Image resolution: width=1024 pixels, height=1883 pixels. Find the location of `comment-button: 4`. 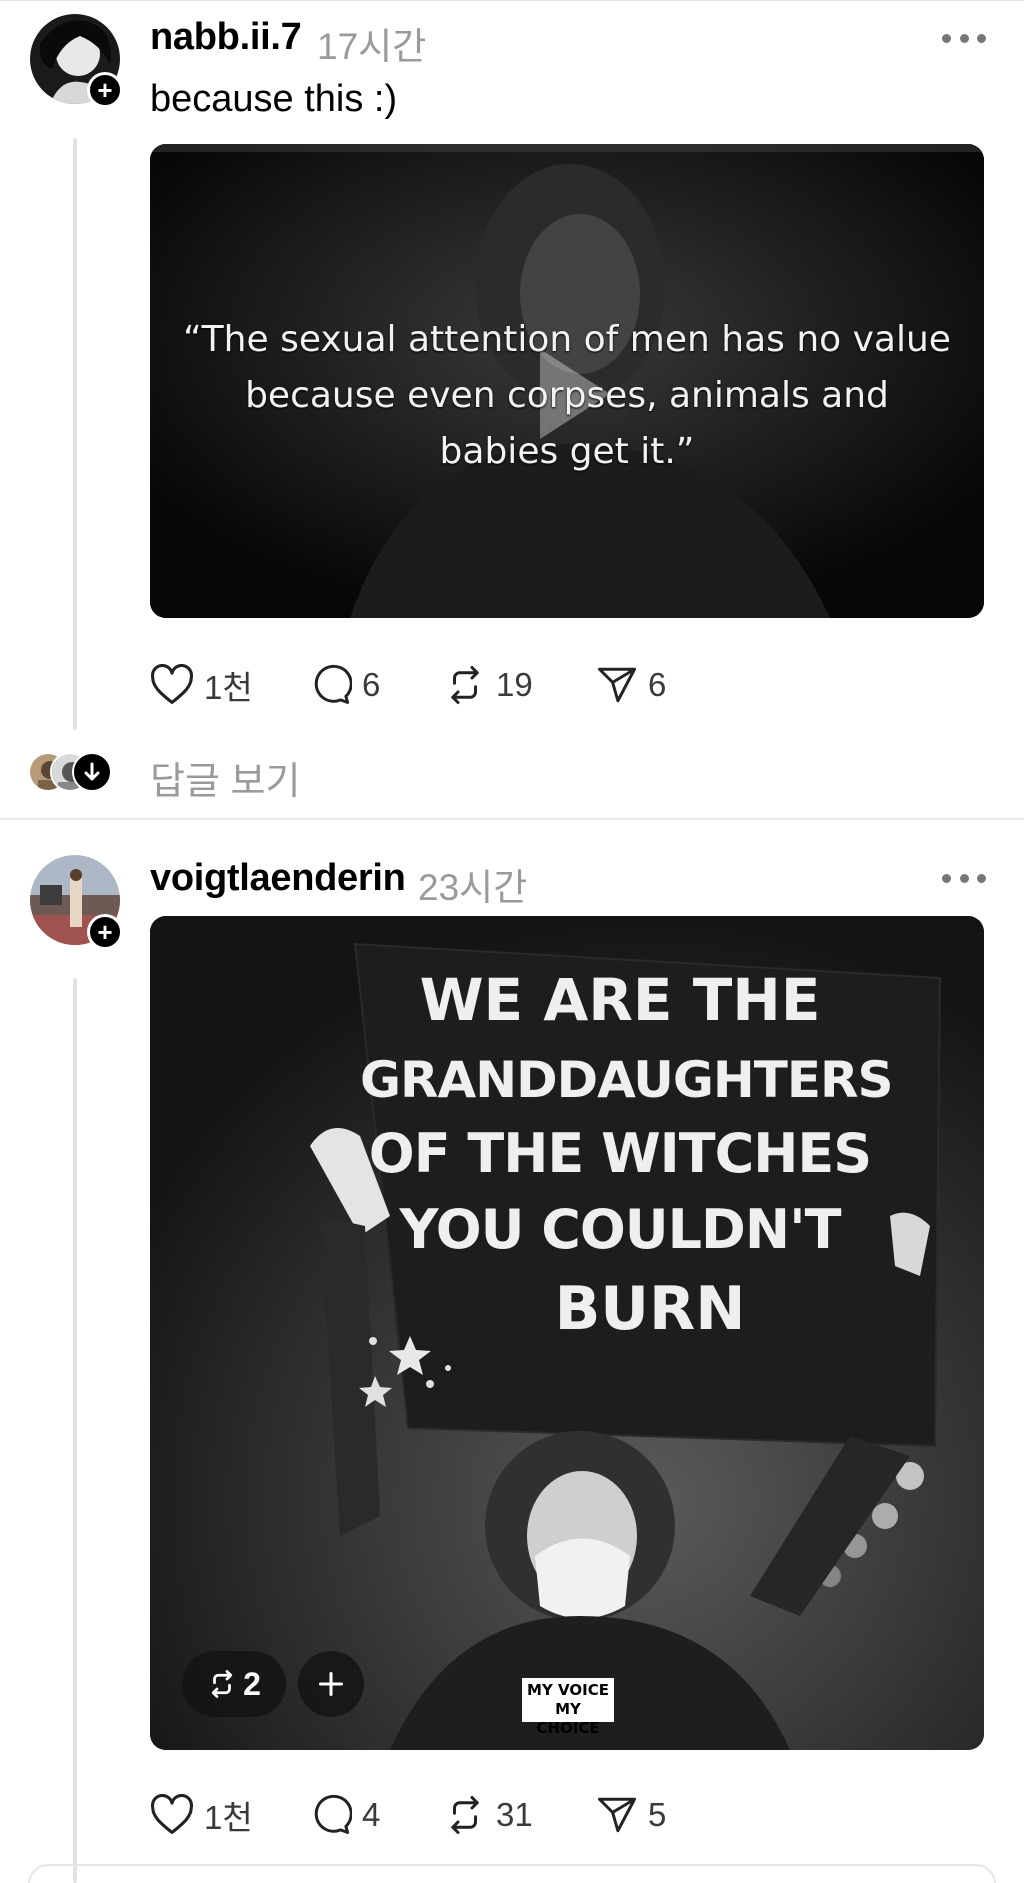

comment-button: 4 is located at coordinates (345, 1815).